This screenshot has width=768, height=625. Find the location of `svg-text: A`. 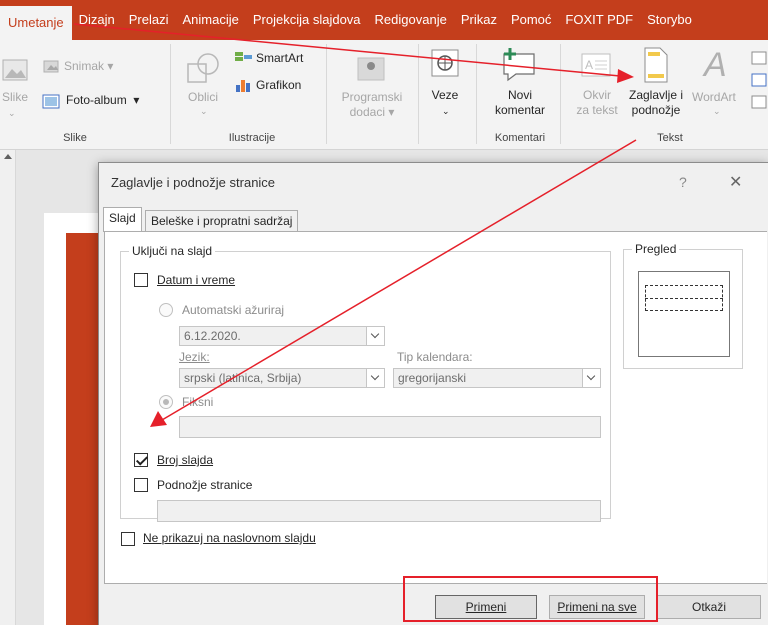

svg-text: A is located at coordinates (589, 65).